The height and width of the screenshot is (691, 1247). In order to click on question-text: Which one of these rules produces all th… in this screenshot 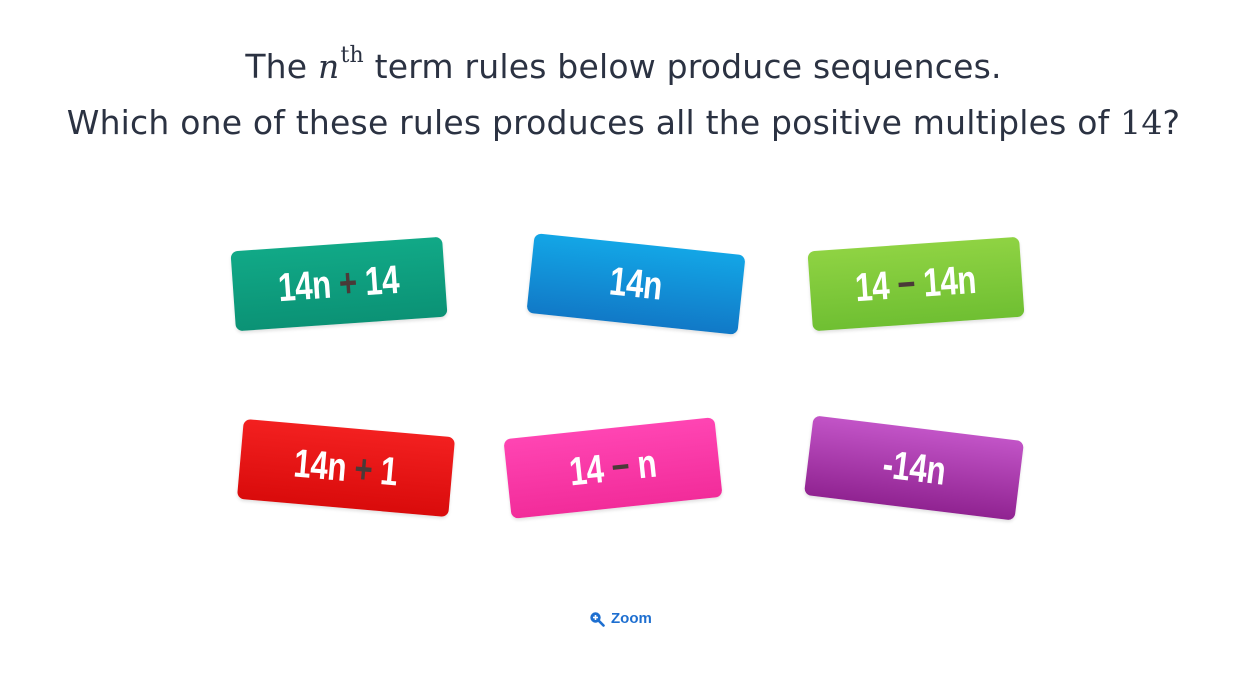, I will do `click(588, 122)`.